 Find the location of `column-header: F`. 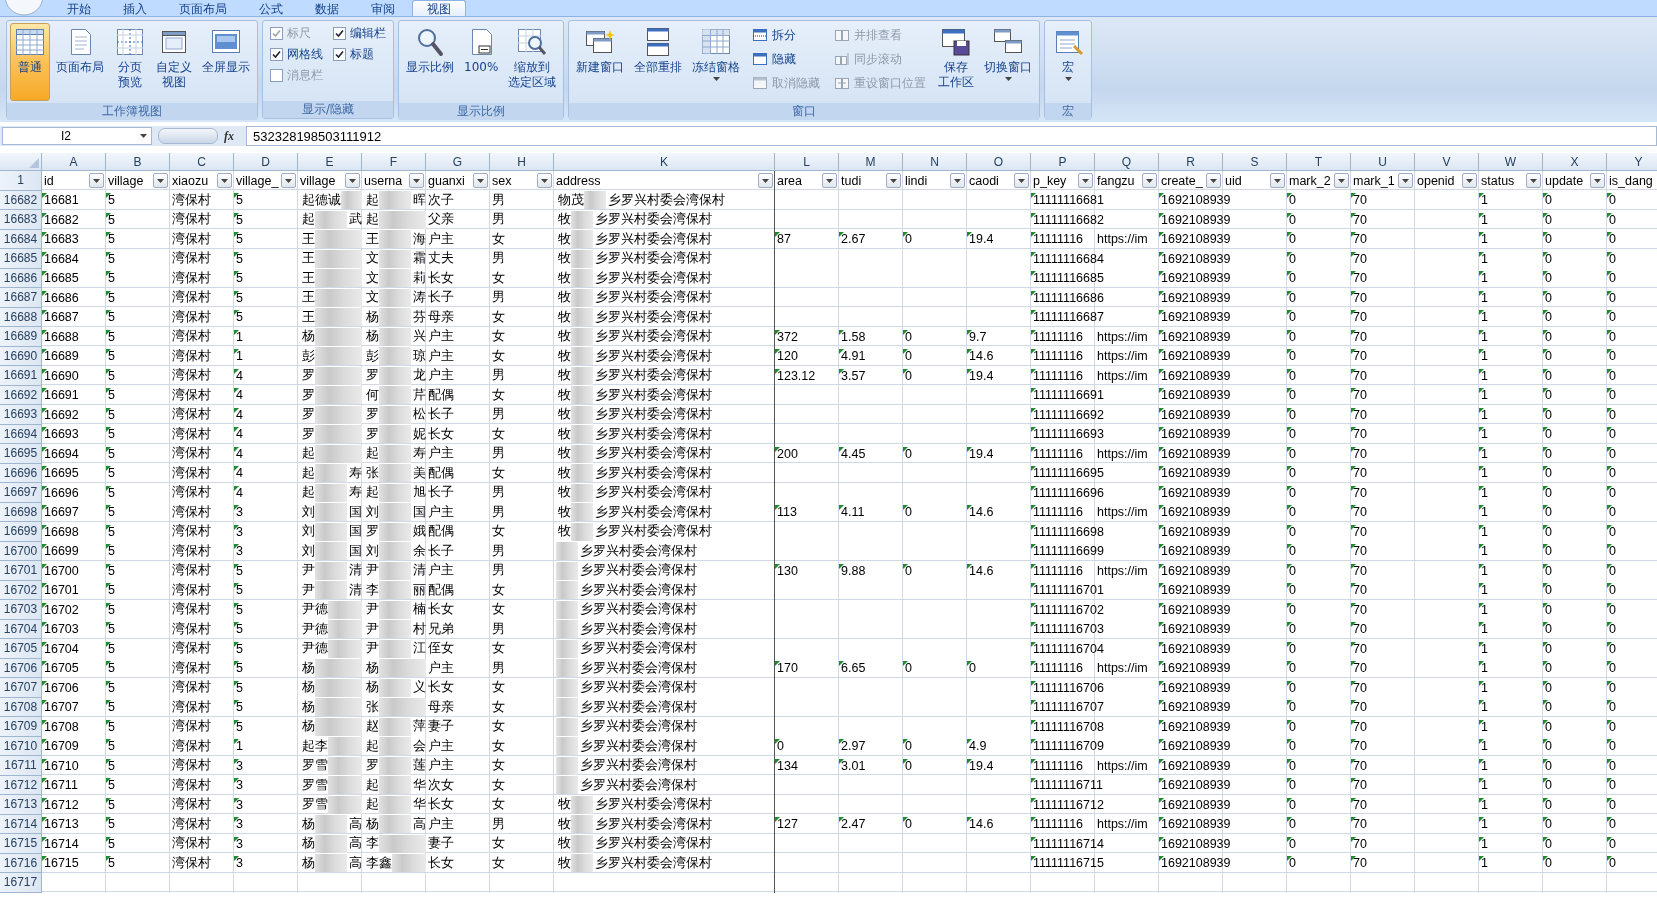

column-header: F is located at coordinates (394, 162).